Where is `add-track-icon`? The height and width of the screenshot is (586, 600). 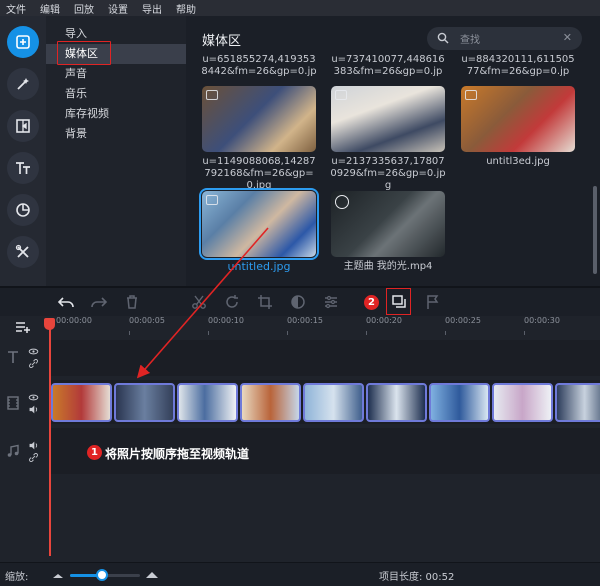
add-track-icon is located at coordinates (23, 327).